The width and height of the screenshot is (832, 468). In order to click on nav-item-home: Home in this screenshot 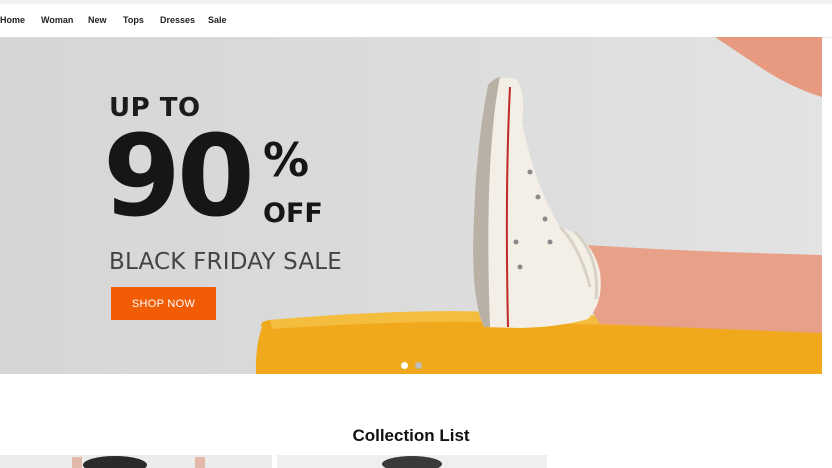, I will do `click(12, 20)`.